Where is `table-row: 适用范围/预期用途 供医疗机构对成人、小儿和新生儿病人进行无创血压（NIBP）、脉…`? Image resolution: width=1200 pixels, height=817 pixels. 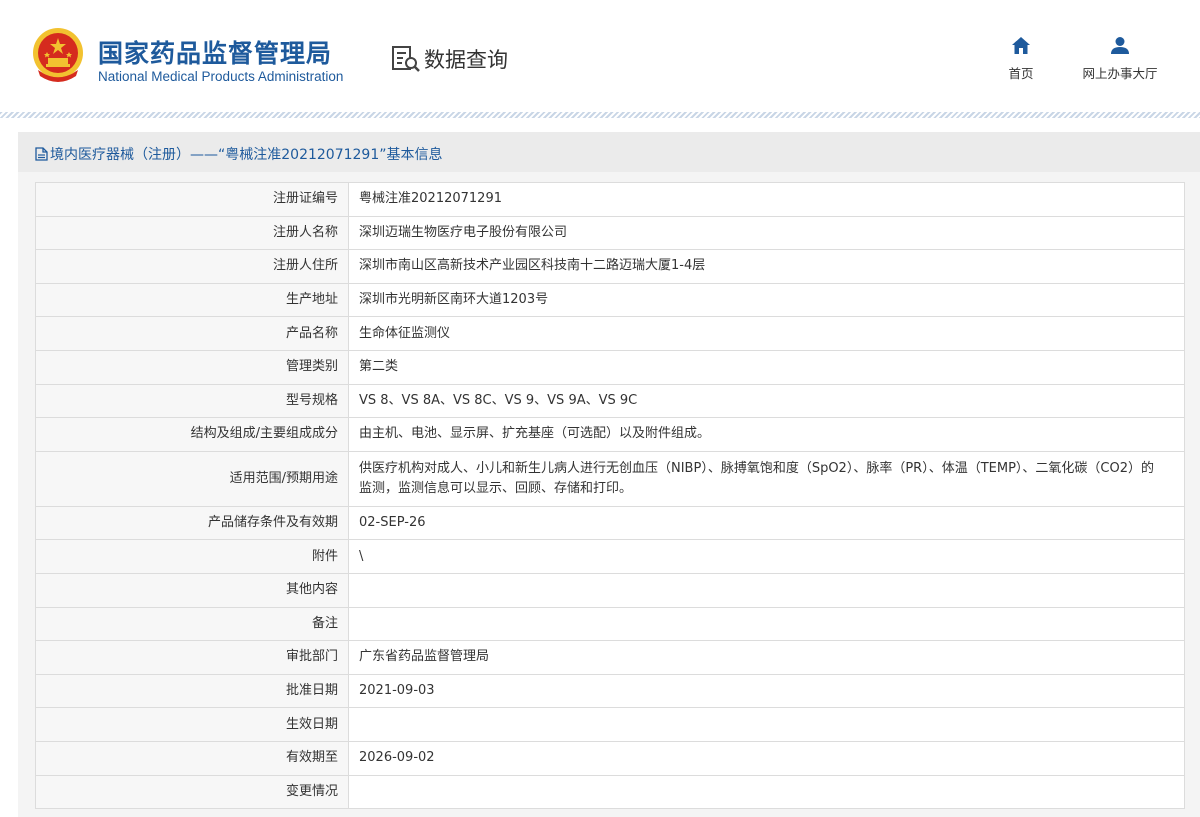 table-row: 适用范围/预期用途 供医疗机构对成人、小儿和新生儿病人进行无创血压（NIBP）、脉… is located at coordinates (610, 478).